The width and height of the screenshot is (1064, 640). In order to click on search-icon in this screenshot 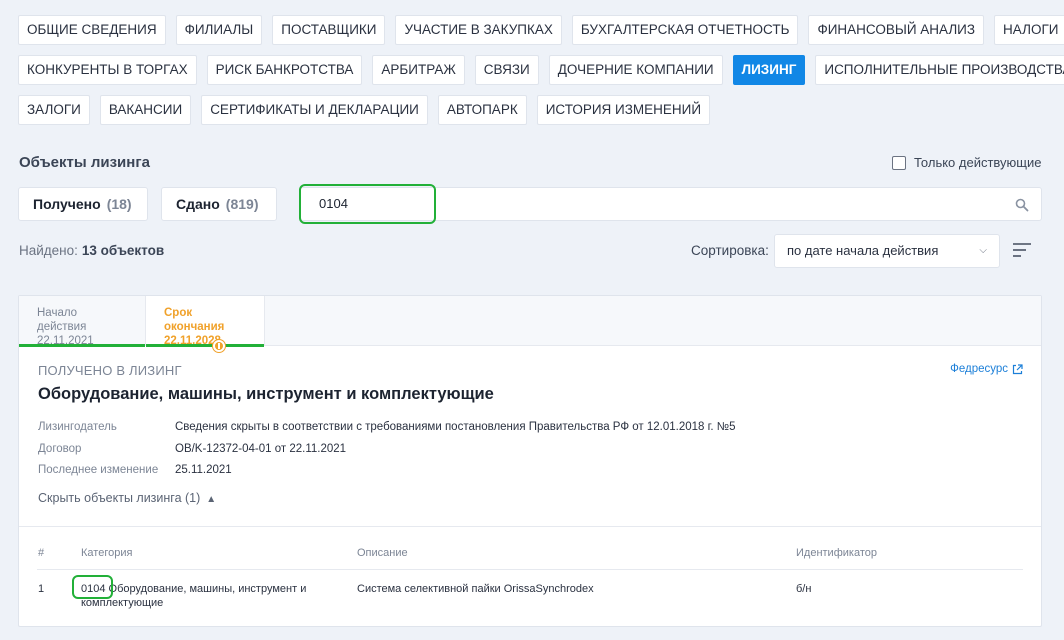, I will do `click(1022, 205)`.